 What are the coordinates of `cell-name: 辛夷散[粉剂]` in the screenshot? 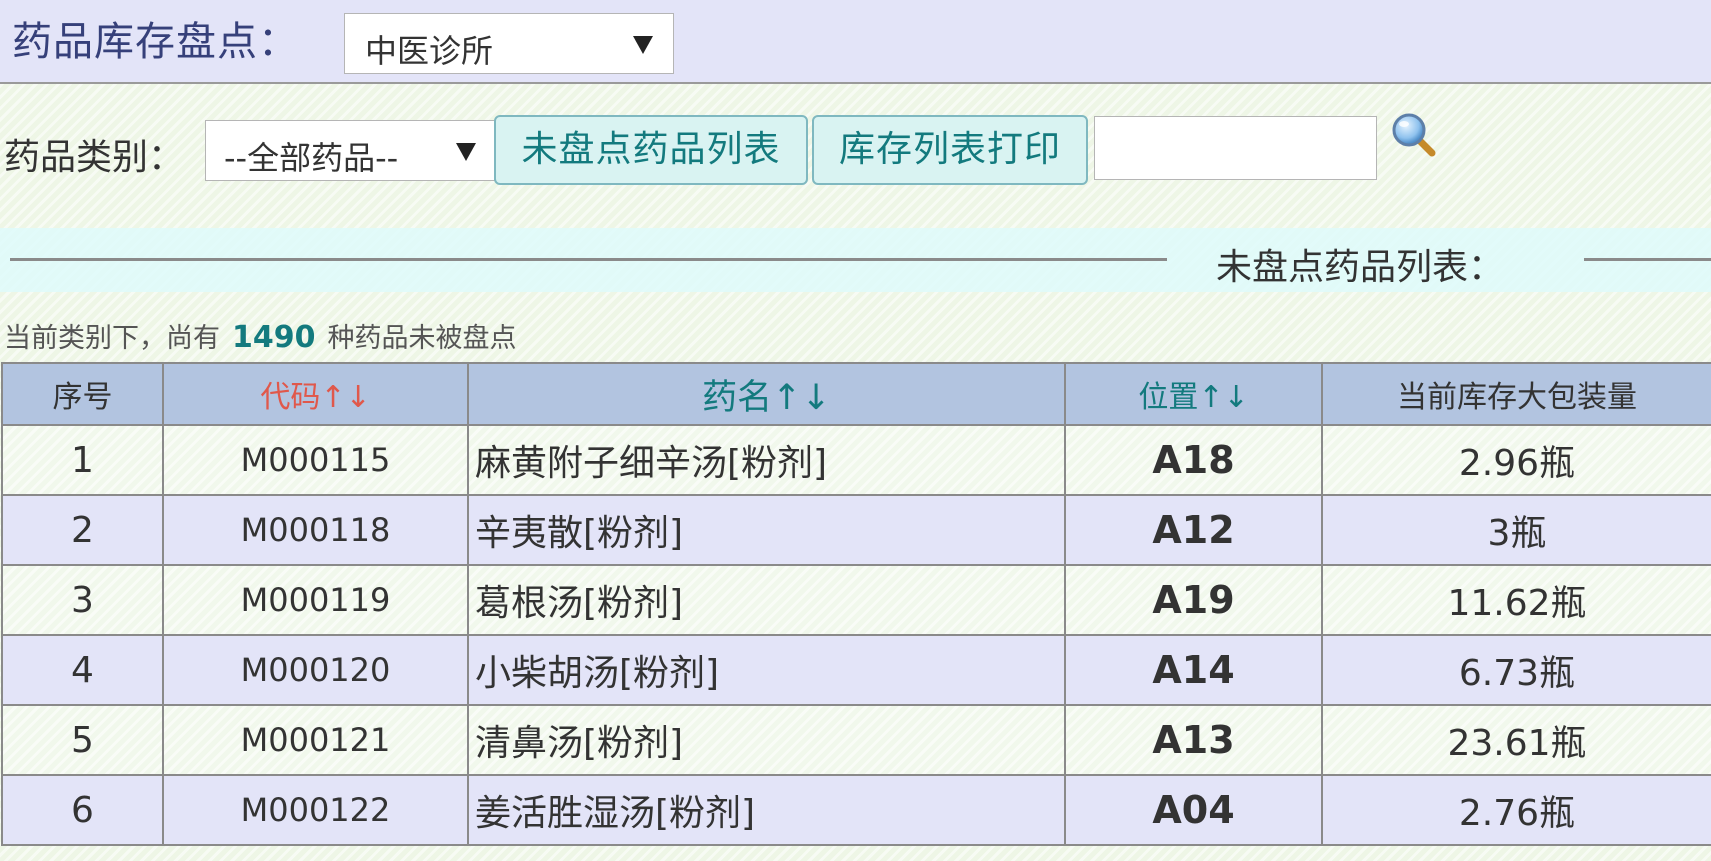 It's located at (766, 530).